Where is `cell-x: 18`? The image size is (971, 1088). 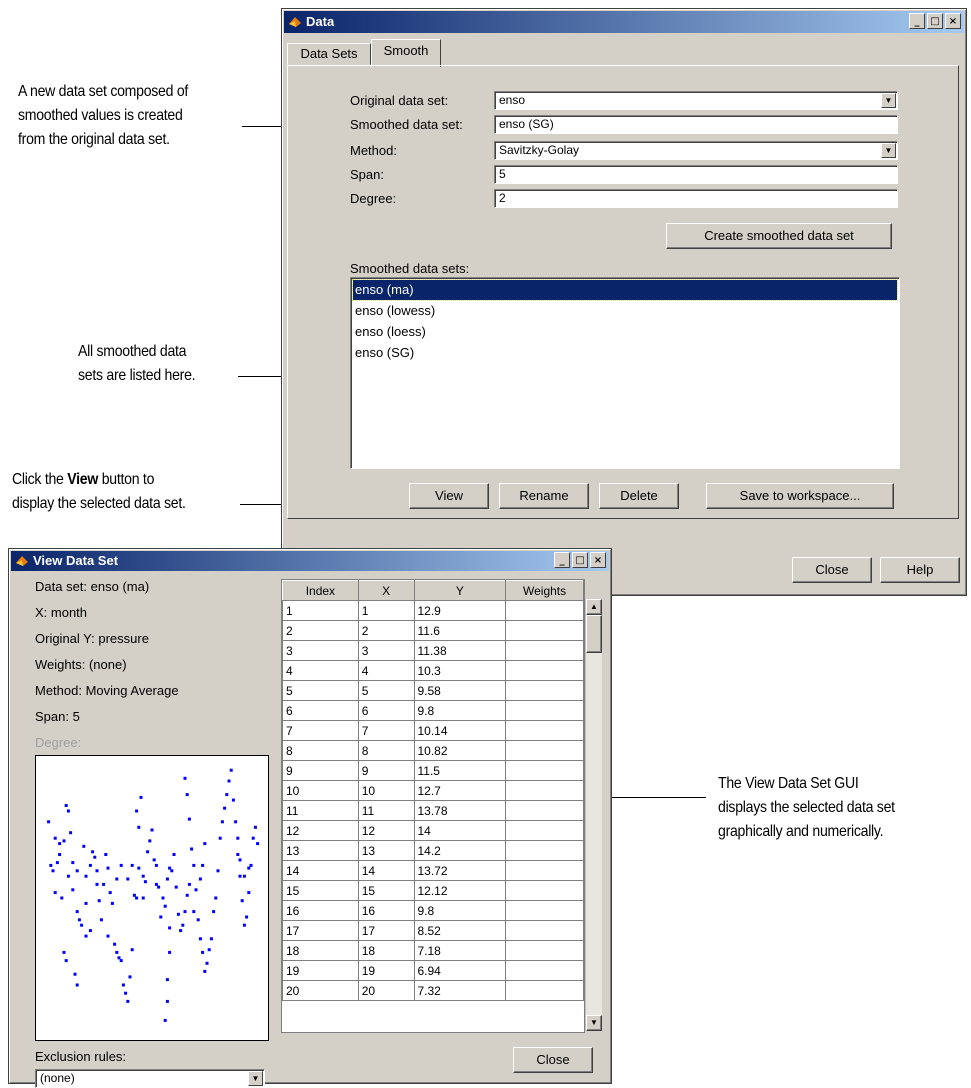 cell-x: 18 is located at coordinates (386, 950).